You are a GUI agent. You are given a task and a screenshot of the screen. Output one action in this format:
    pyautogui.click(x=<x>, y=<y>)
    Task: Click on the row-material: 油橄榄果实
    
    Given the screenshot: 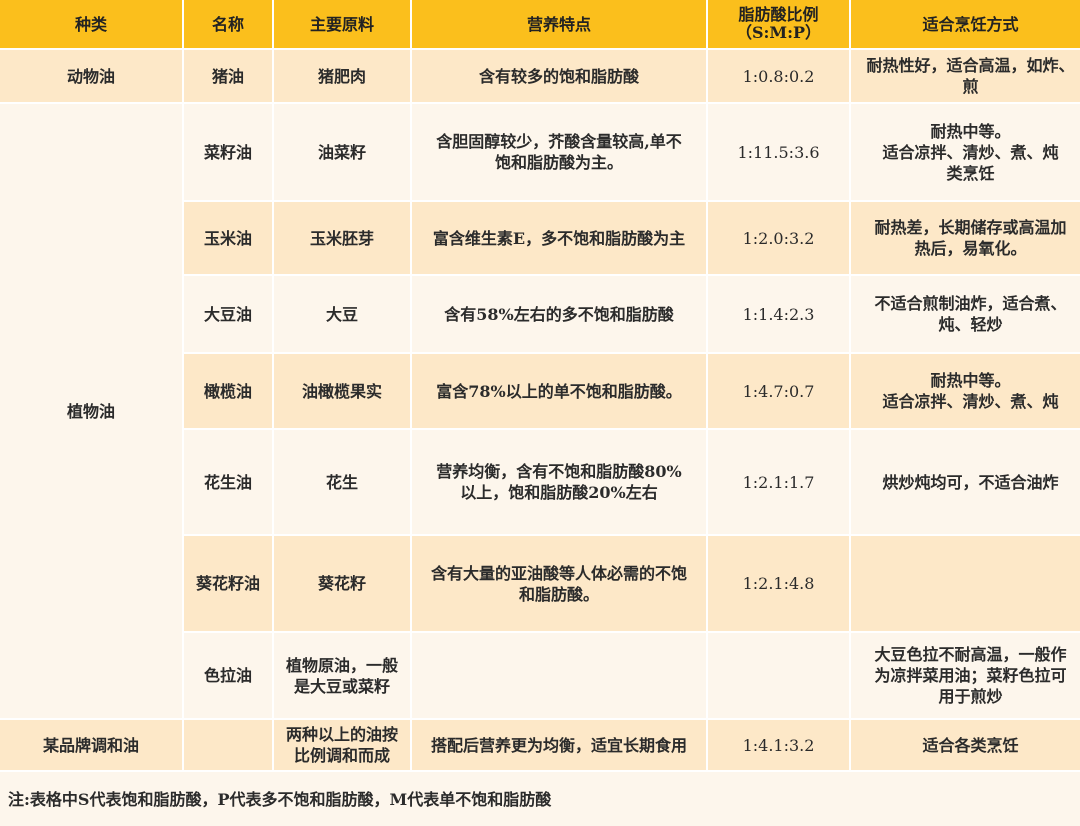 What is the action you would take?
    pyautogui.click(x=342, y=391)
    